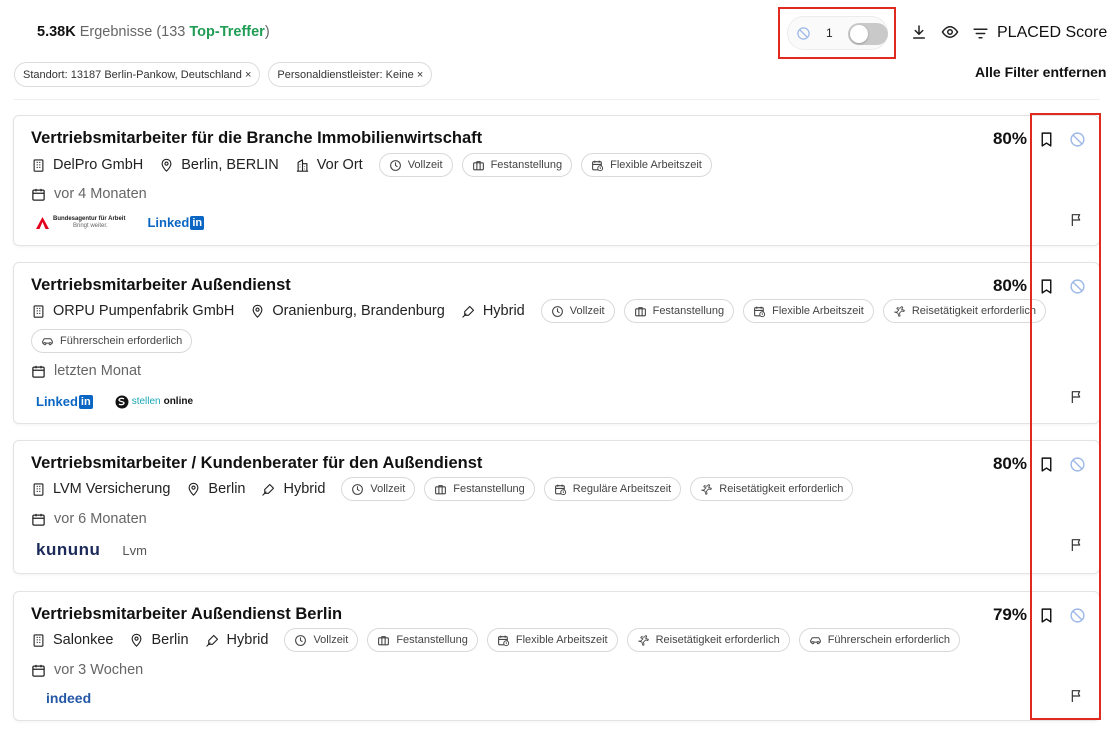 Image resolution: width=1120 pixels, height=737 pixels. Describe the element at coordinates (212, 640) in the screenshot. I see `hybrid-icon` at that location.